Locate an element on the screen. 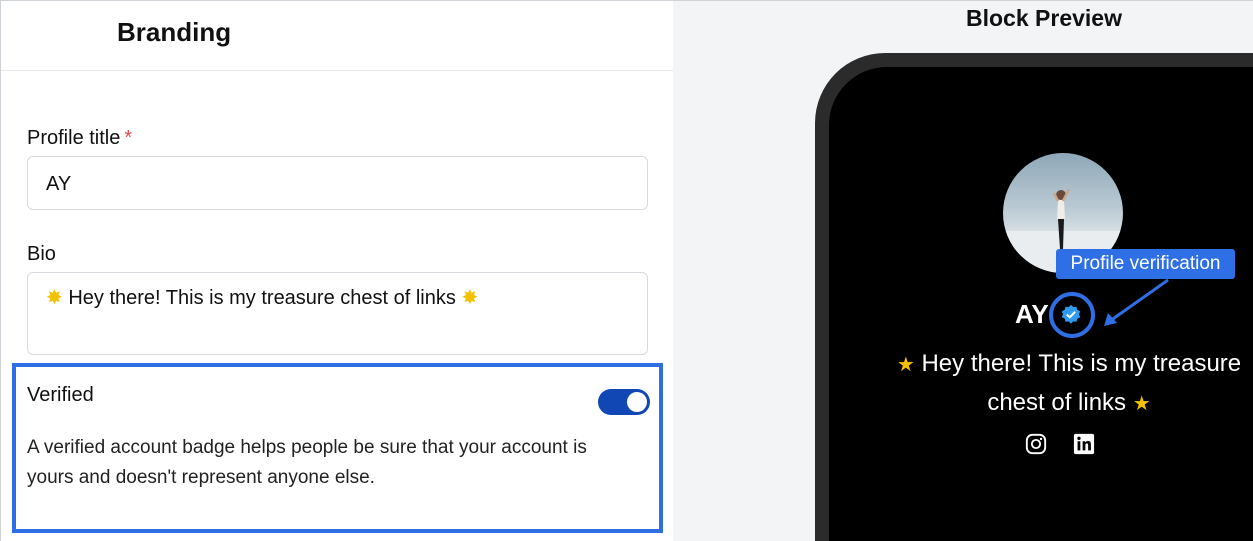  instagram-icon is located at coordinates (1036, 444).